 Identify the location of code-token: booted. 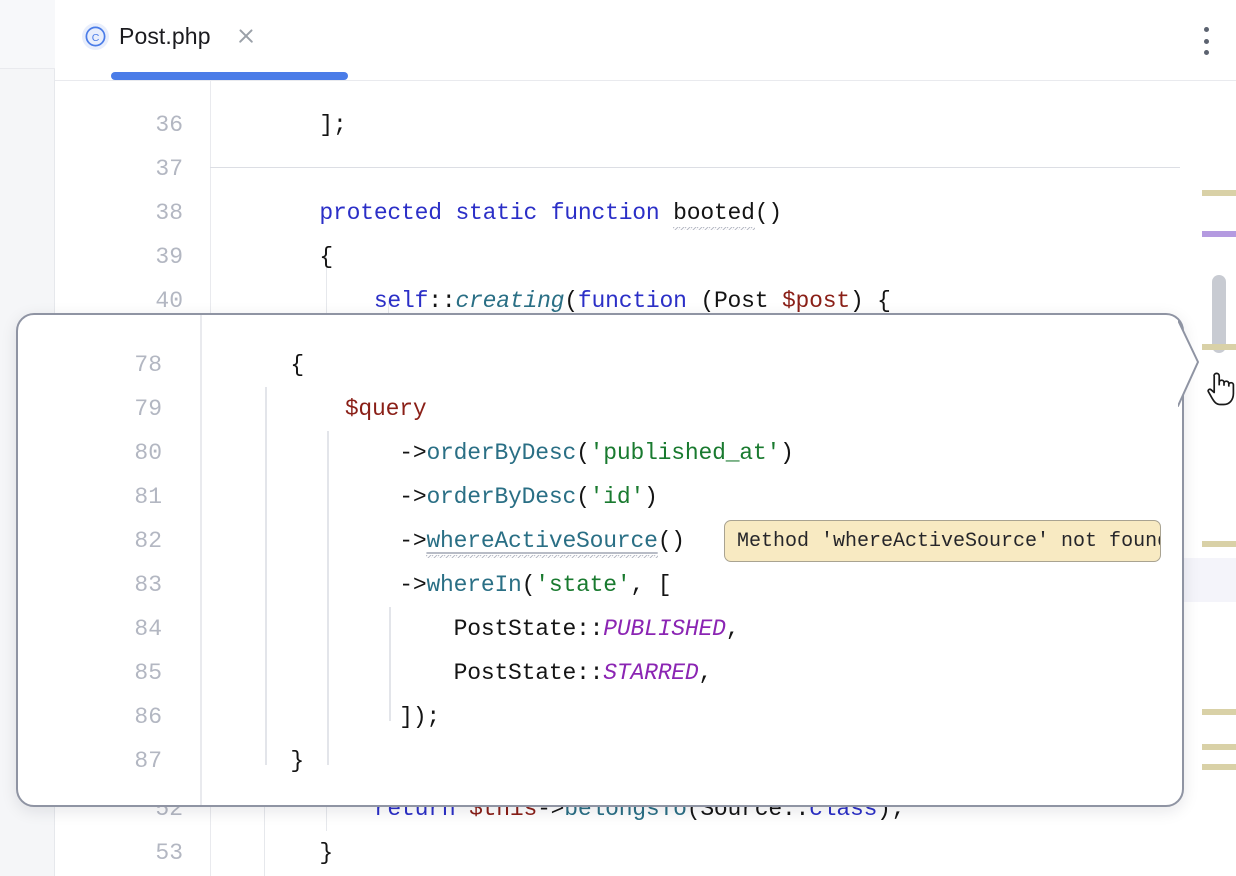
(714, 215).